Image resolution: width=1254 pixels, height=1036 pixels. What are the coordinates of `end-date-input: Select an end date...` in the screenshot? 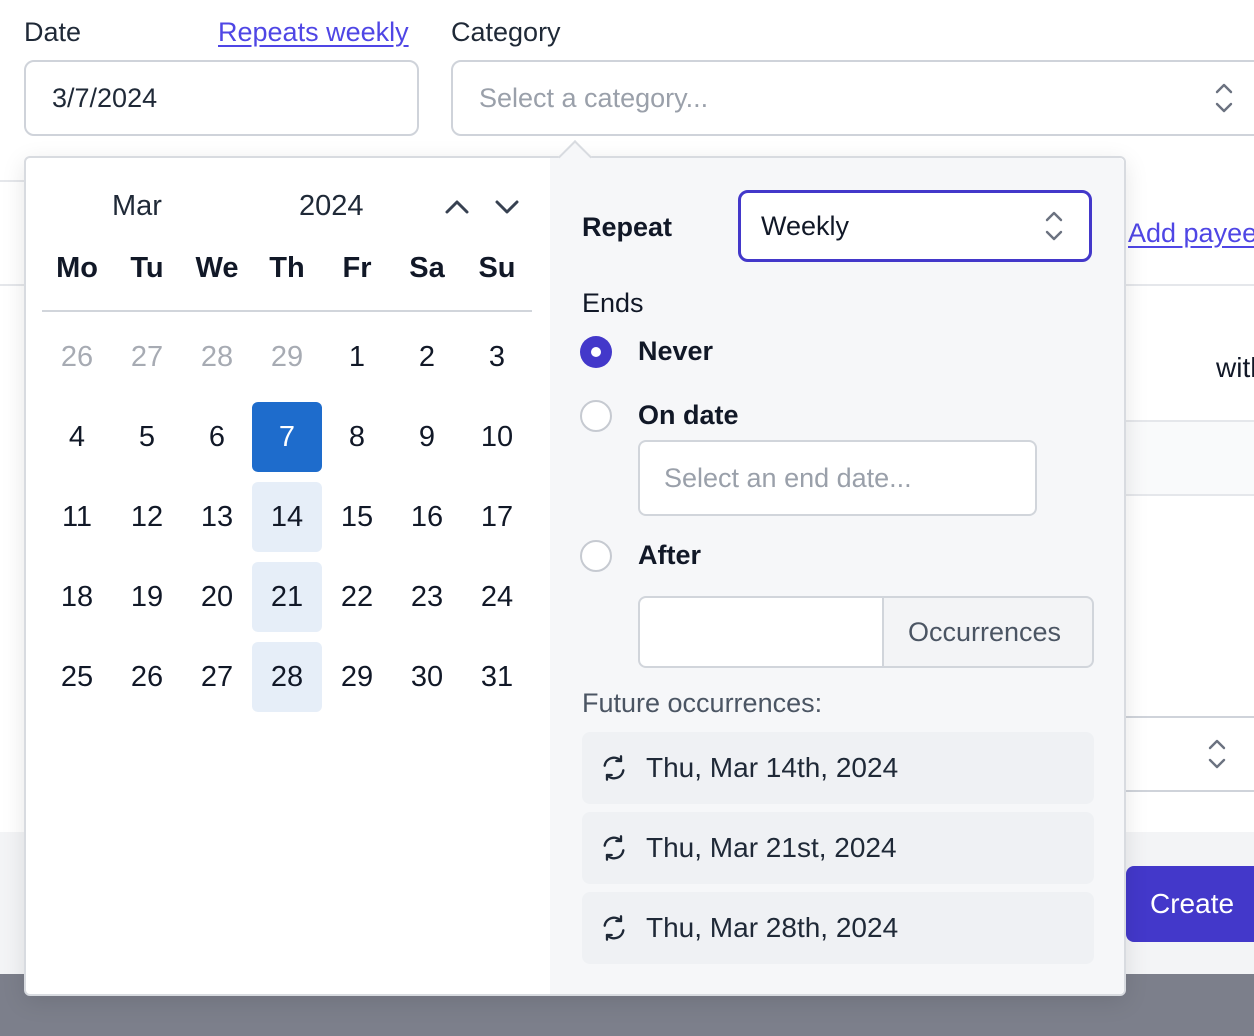 It's located at (837, 478).